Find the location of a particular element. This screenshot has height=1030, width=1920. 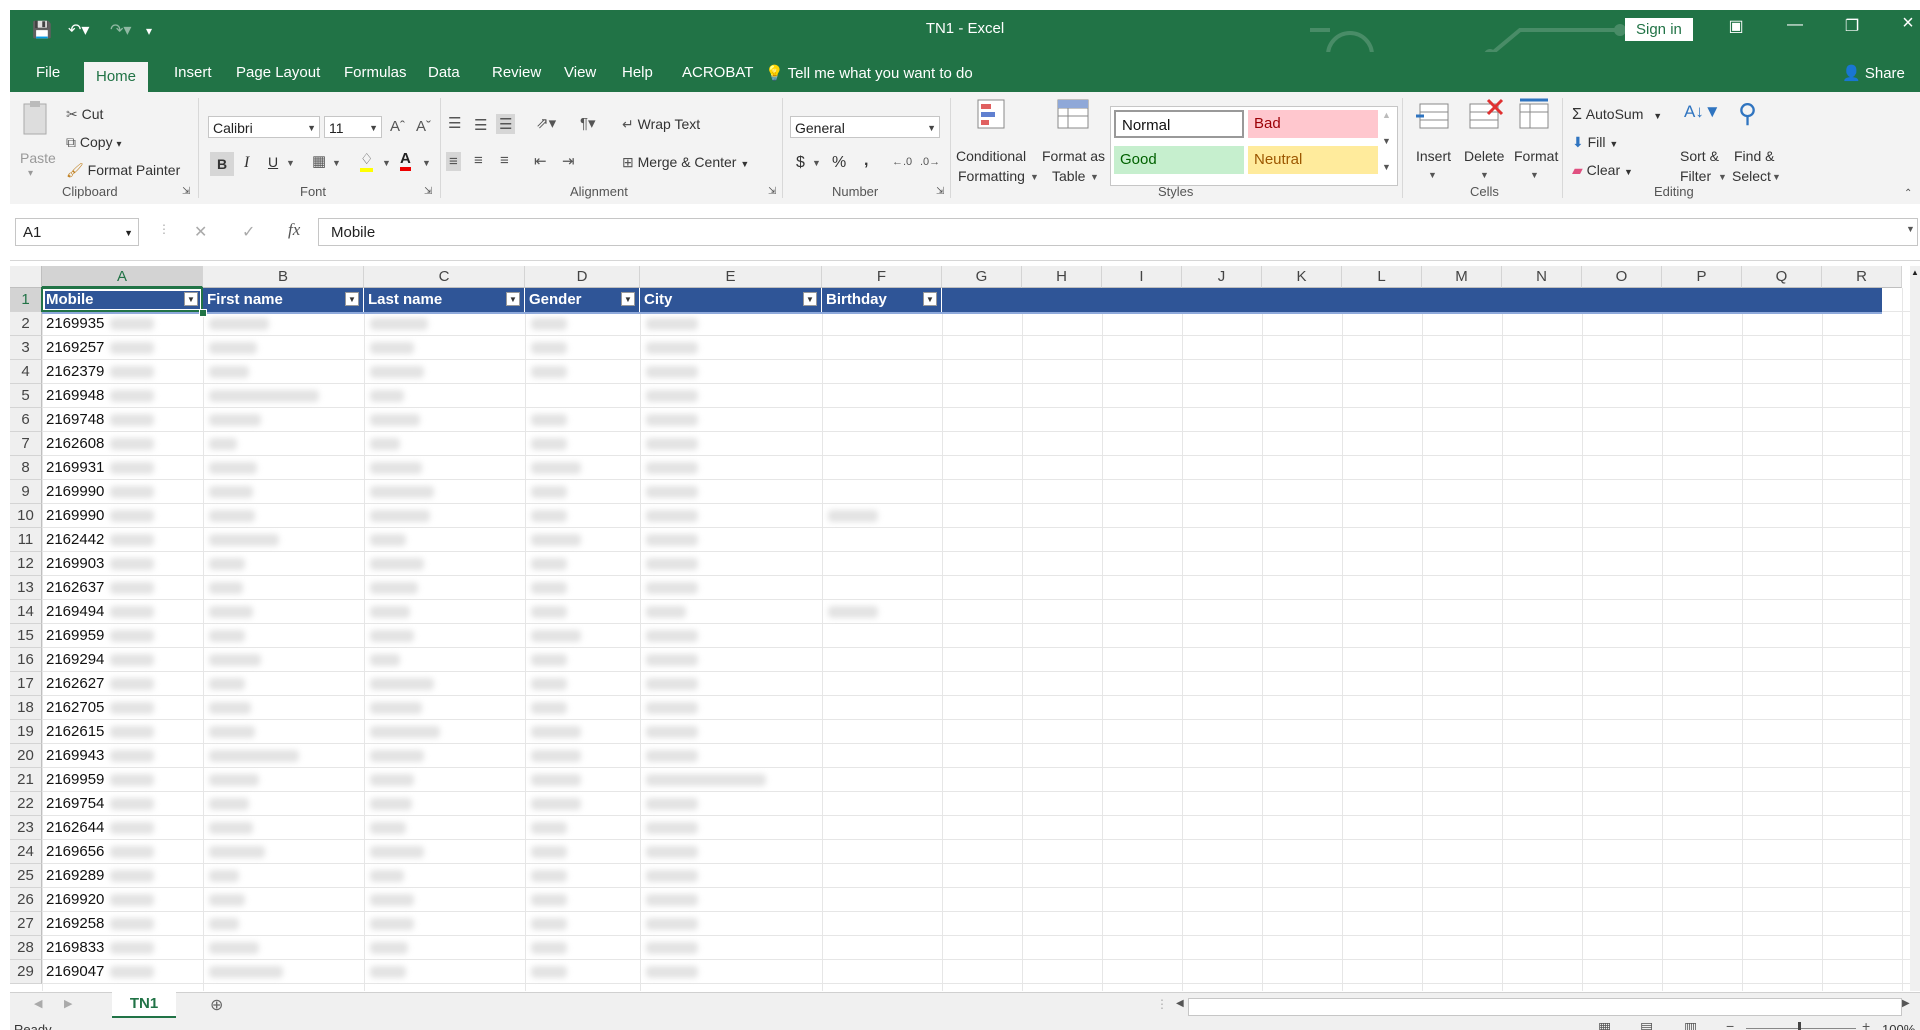

column-header-k: K is located at coordinates (1302, 277).